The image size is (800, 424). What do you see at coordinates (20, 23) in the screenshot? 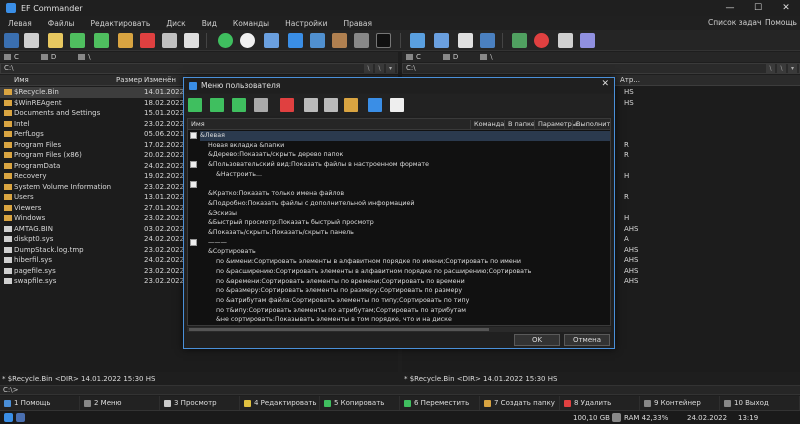
I see `menu-left: Левая` at bounding box center [20, 23].